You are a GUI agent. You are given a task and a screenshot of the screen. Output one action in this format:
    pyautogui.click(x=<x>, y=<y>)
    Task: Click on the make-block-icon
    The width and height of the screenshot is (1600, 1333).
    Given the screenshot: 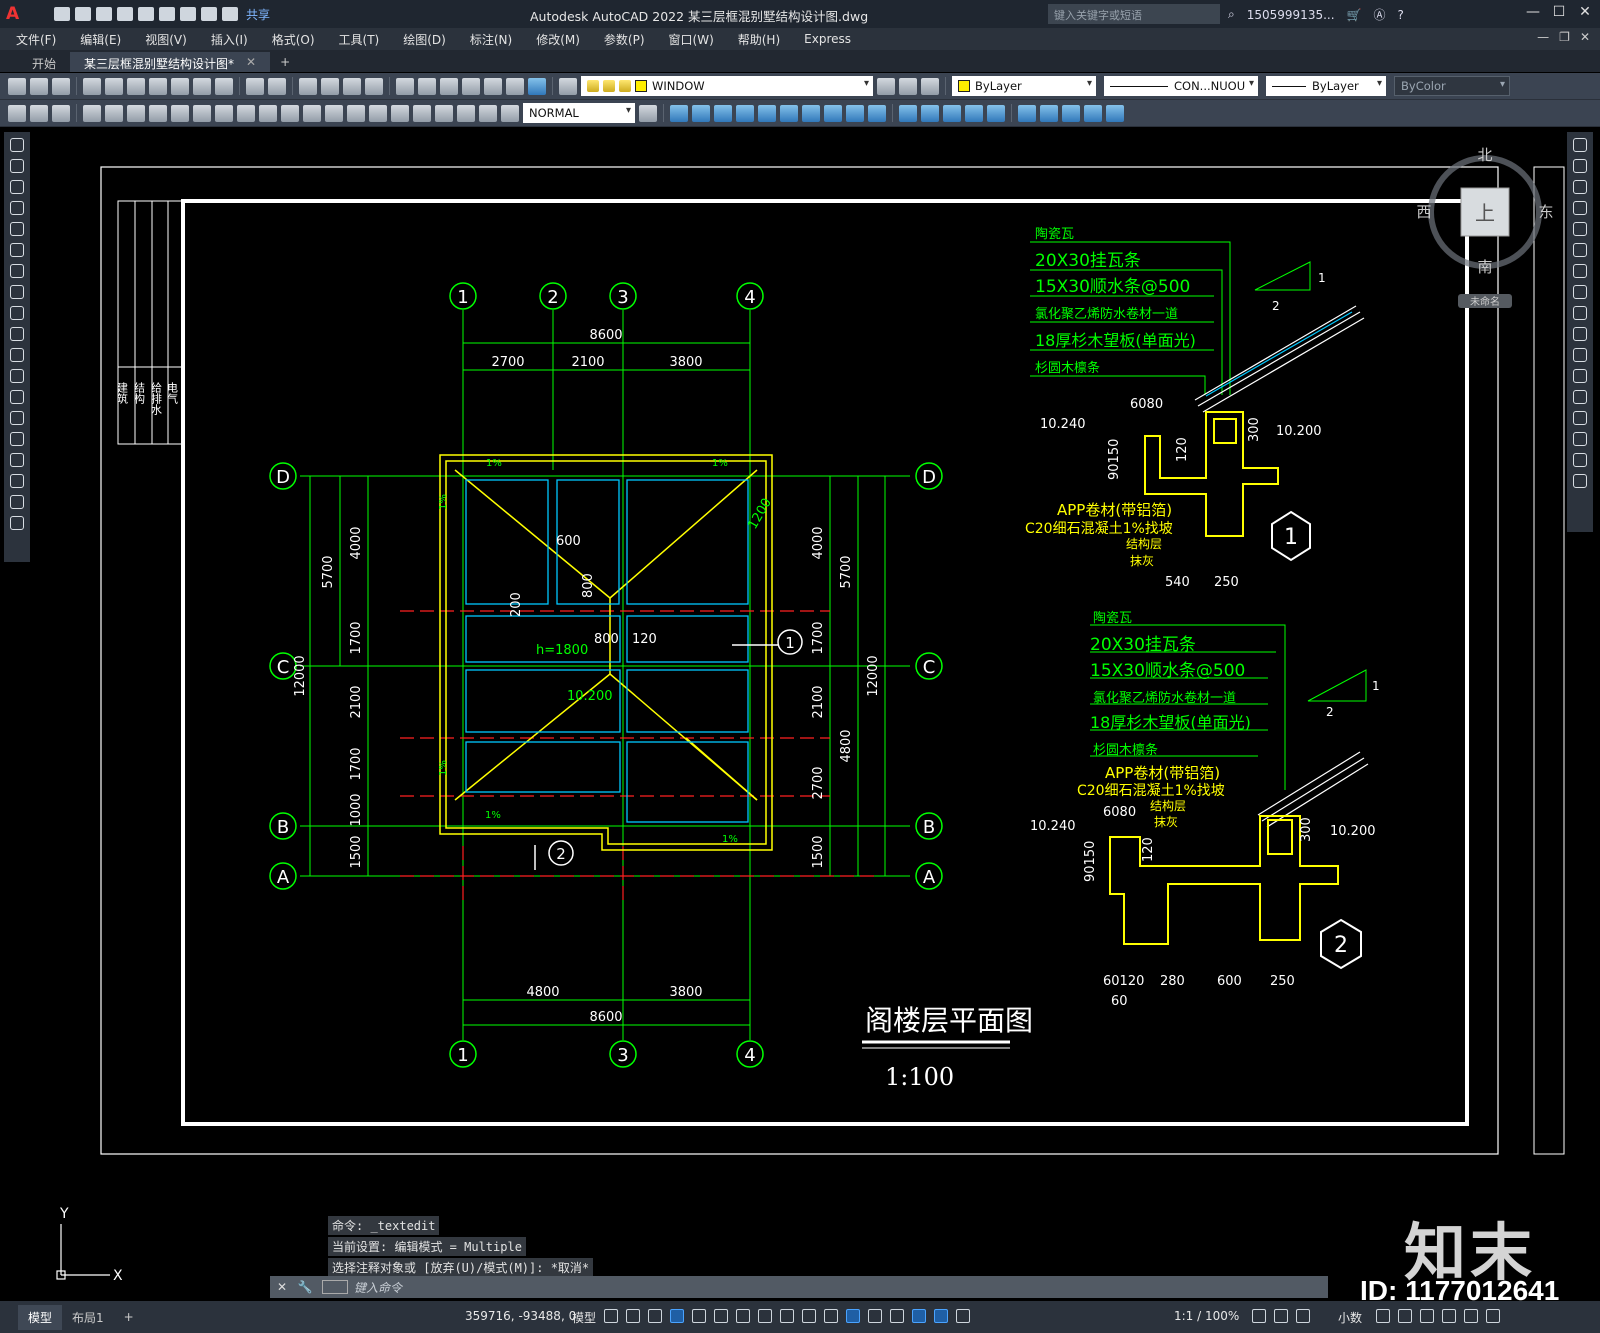 What is the action you would take?
    pyautogui.click(x=17, y=397)
    